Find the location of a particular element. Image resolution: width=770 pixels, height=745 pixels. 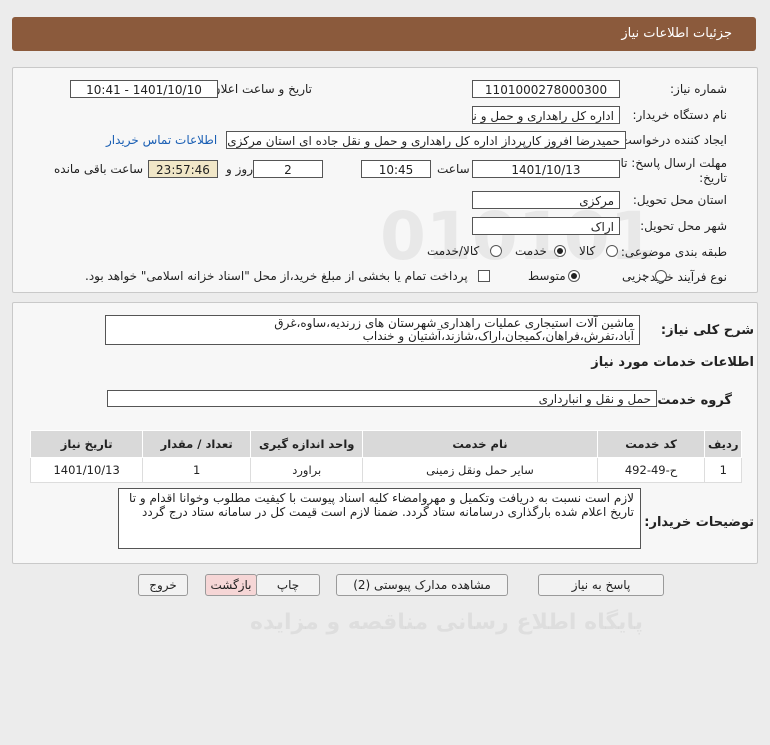

cell-quantity: 1 is located at coordinates (197, 470).